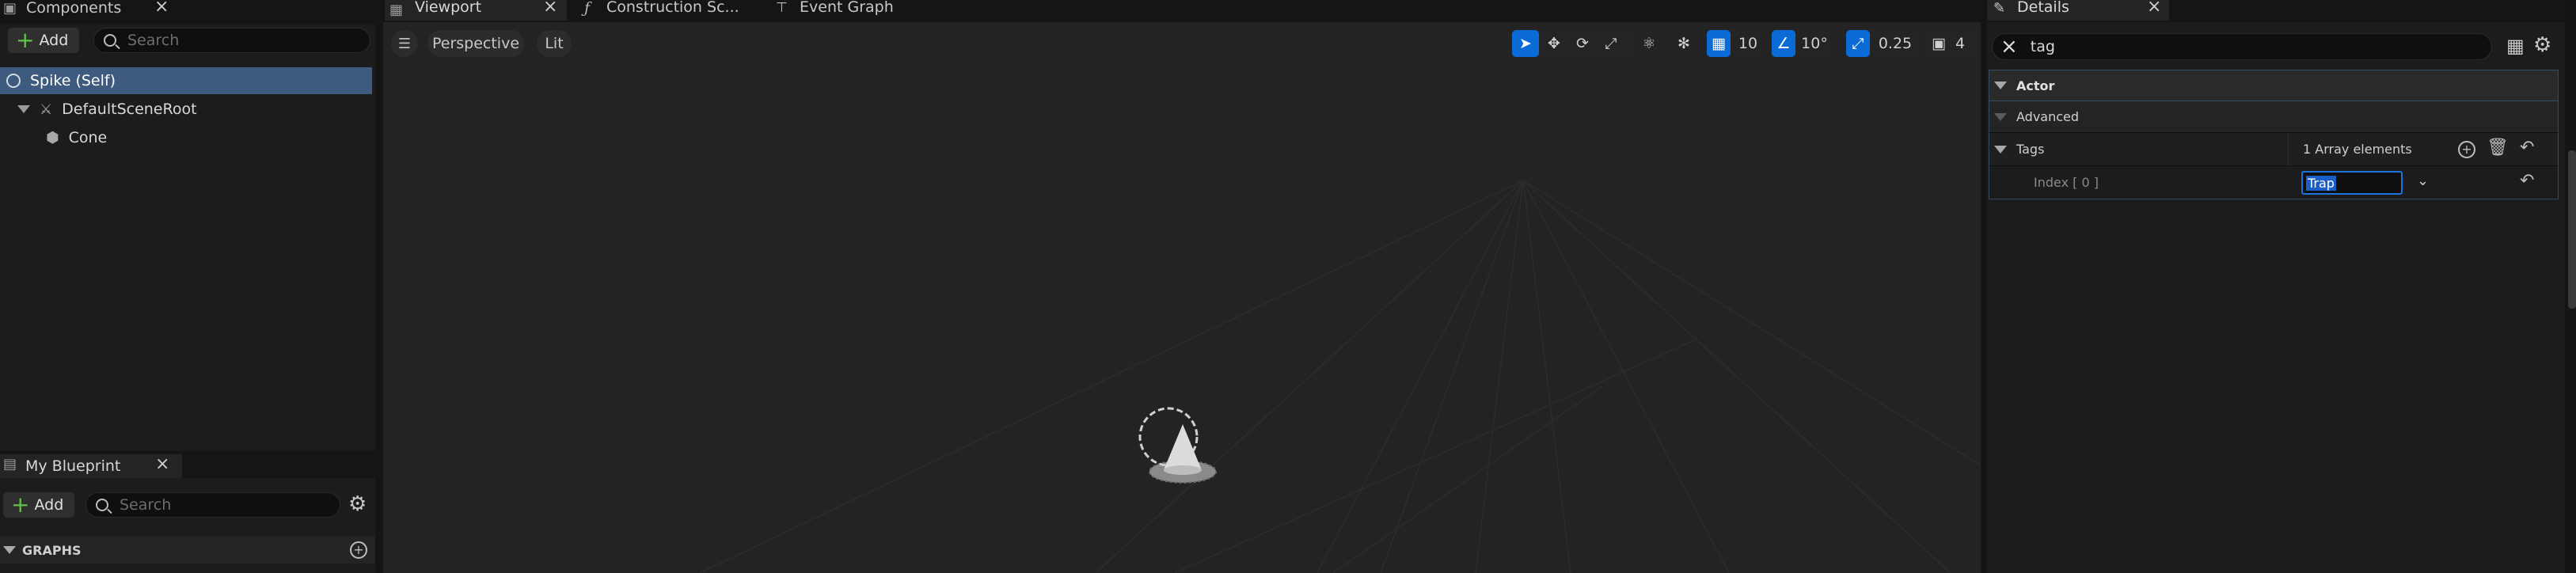 The image size is (2576, 573). Describe the element at coordinates (359, 550) in the screenshot. I see `add-graph-icon: +` at that location.